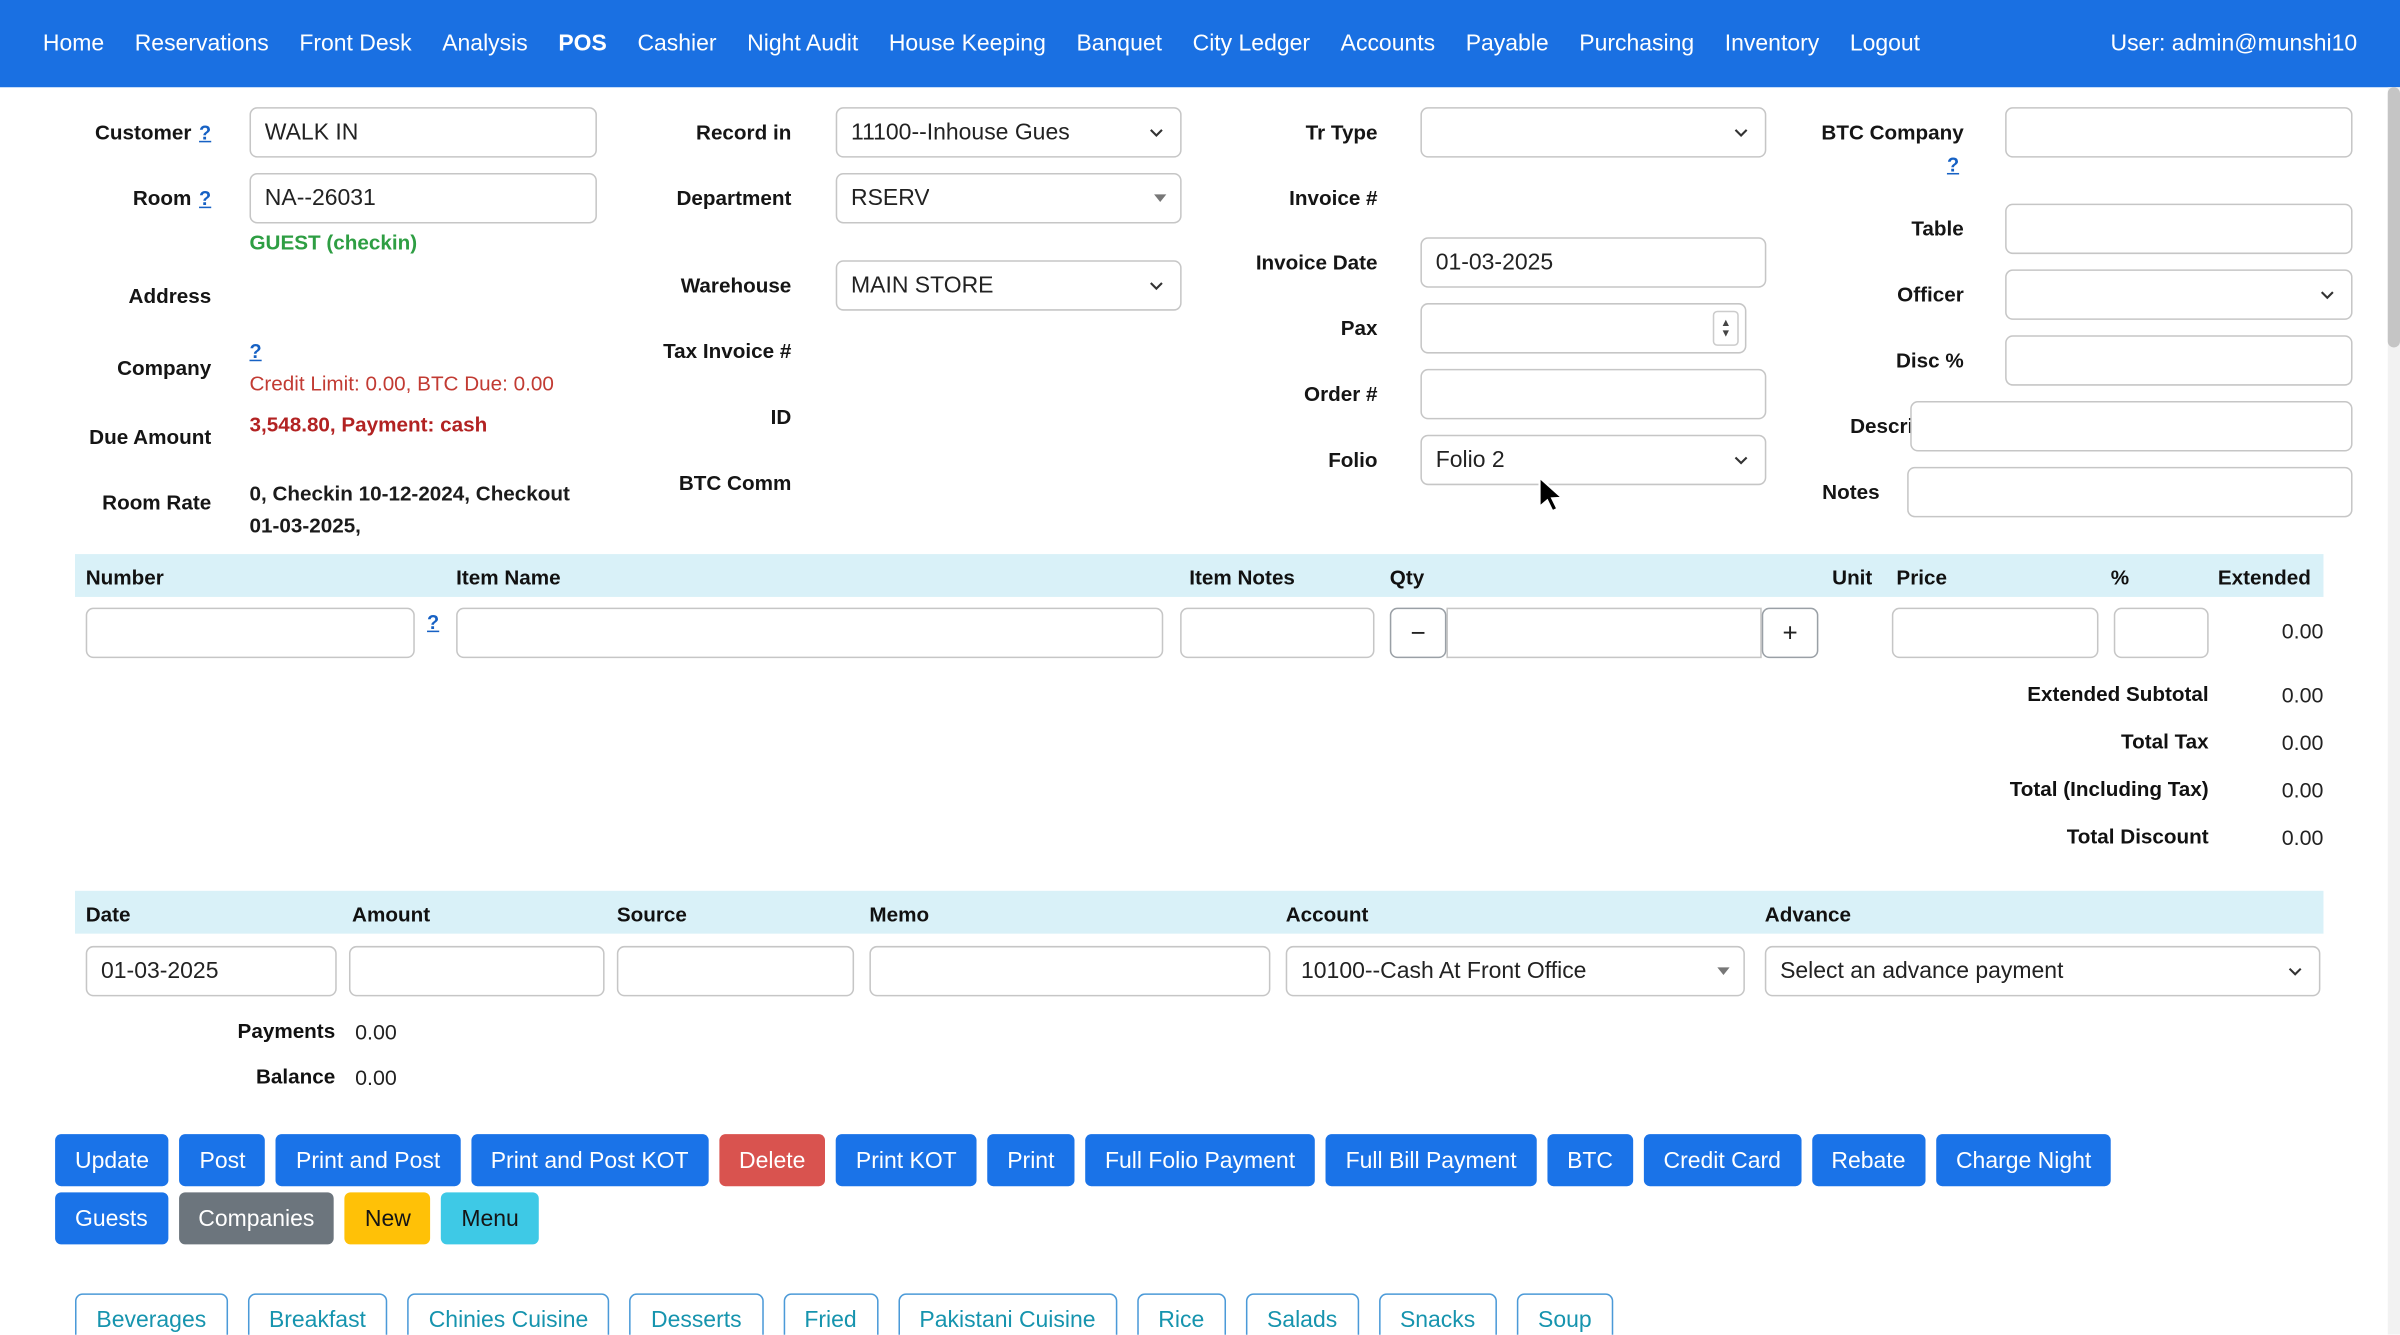 The width and height of the screenshot is (2400, 1335). Describe the element at coordinates (423, 198) in the screenshot. I see `room-input` at that location.